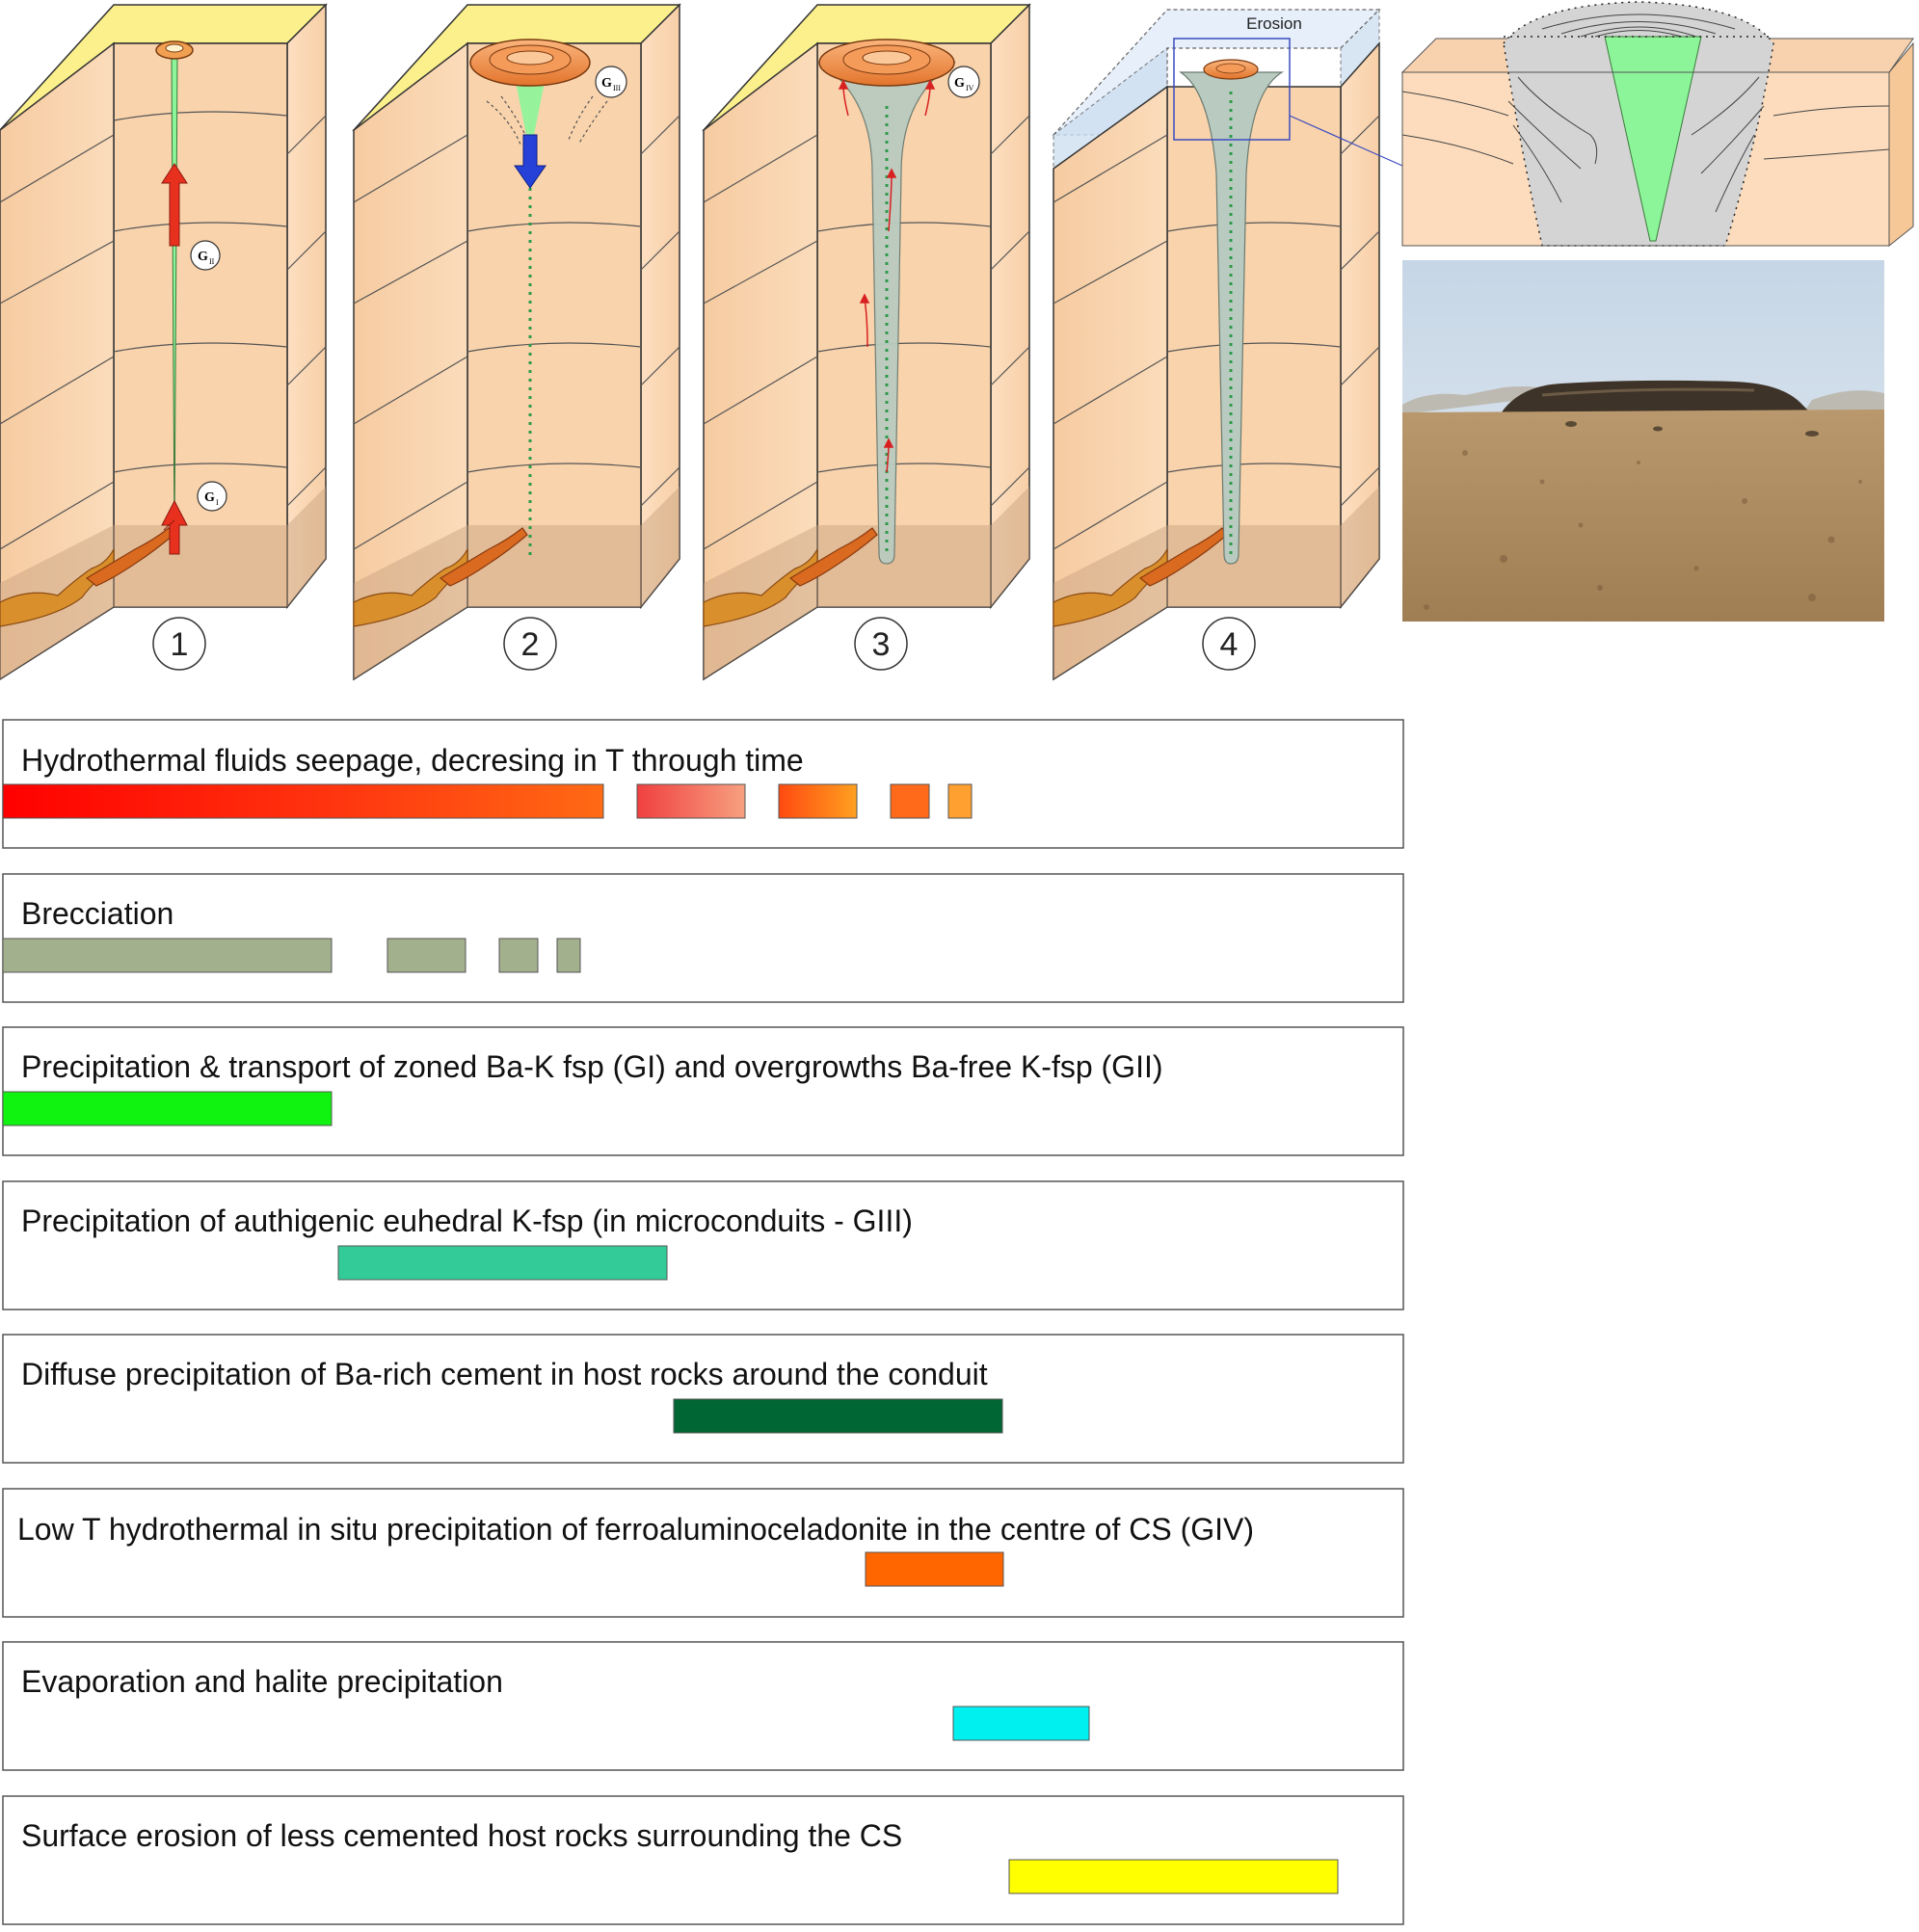 This screenshot has height=1932, width=1919. Describe the element at coordinates (617, 88) in the screenshot. I see `label-g3-sub: III` at that location.